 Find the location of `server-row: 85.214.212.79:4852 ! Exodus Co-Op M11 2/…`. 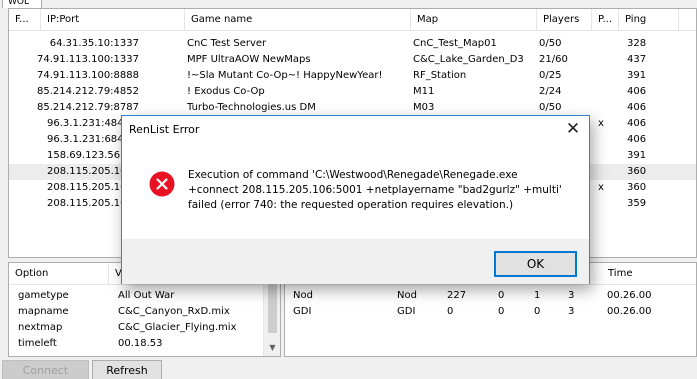

server-row: 85.214.212.79:4852 ! Exodus Co-Op M11 2/… is located at coordinates (352, 92).